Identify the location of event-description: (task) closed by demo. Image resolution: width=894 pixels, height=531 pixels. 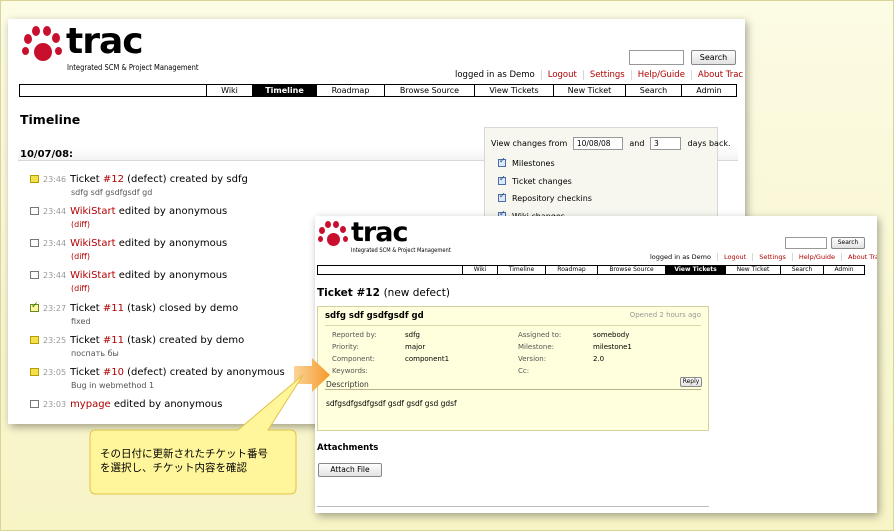
(181, 308).